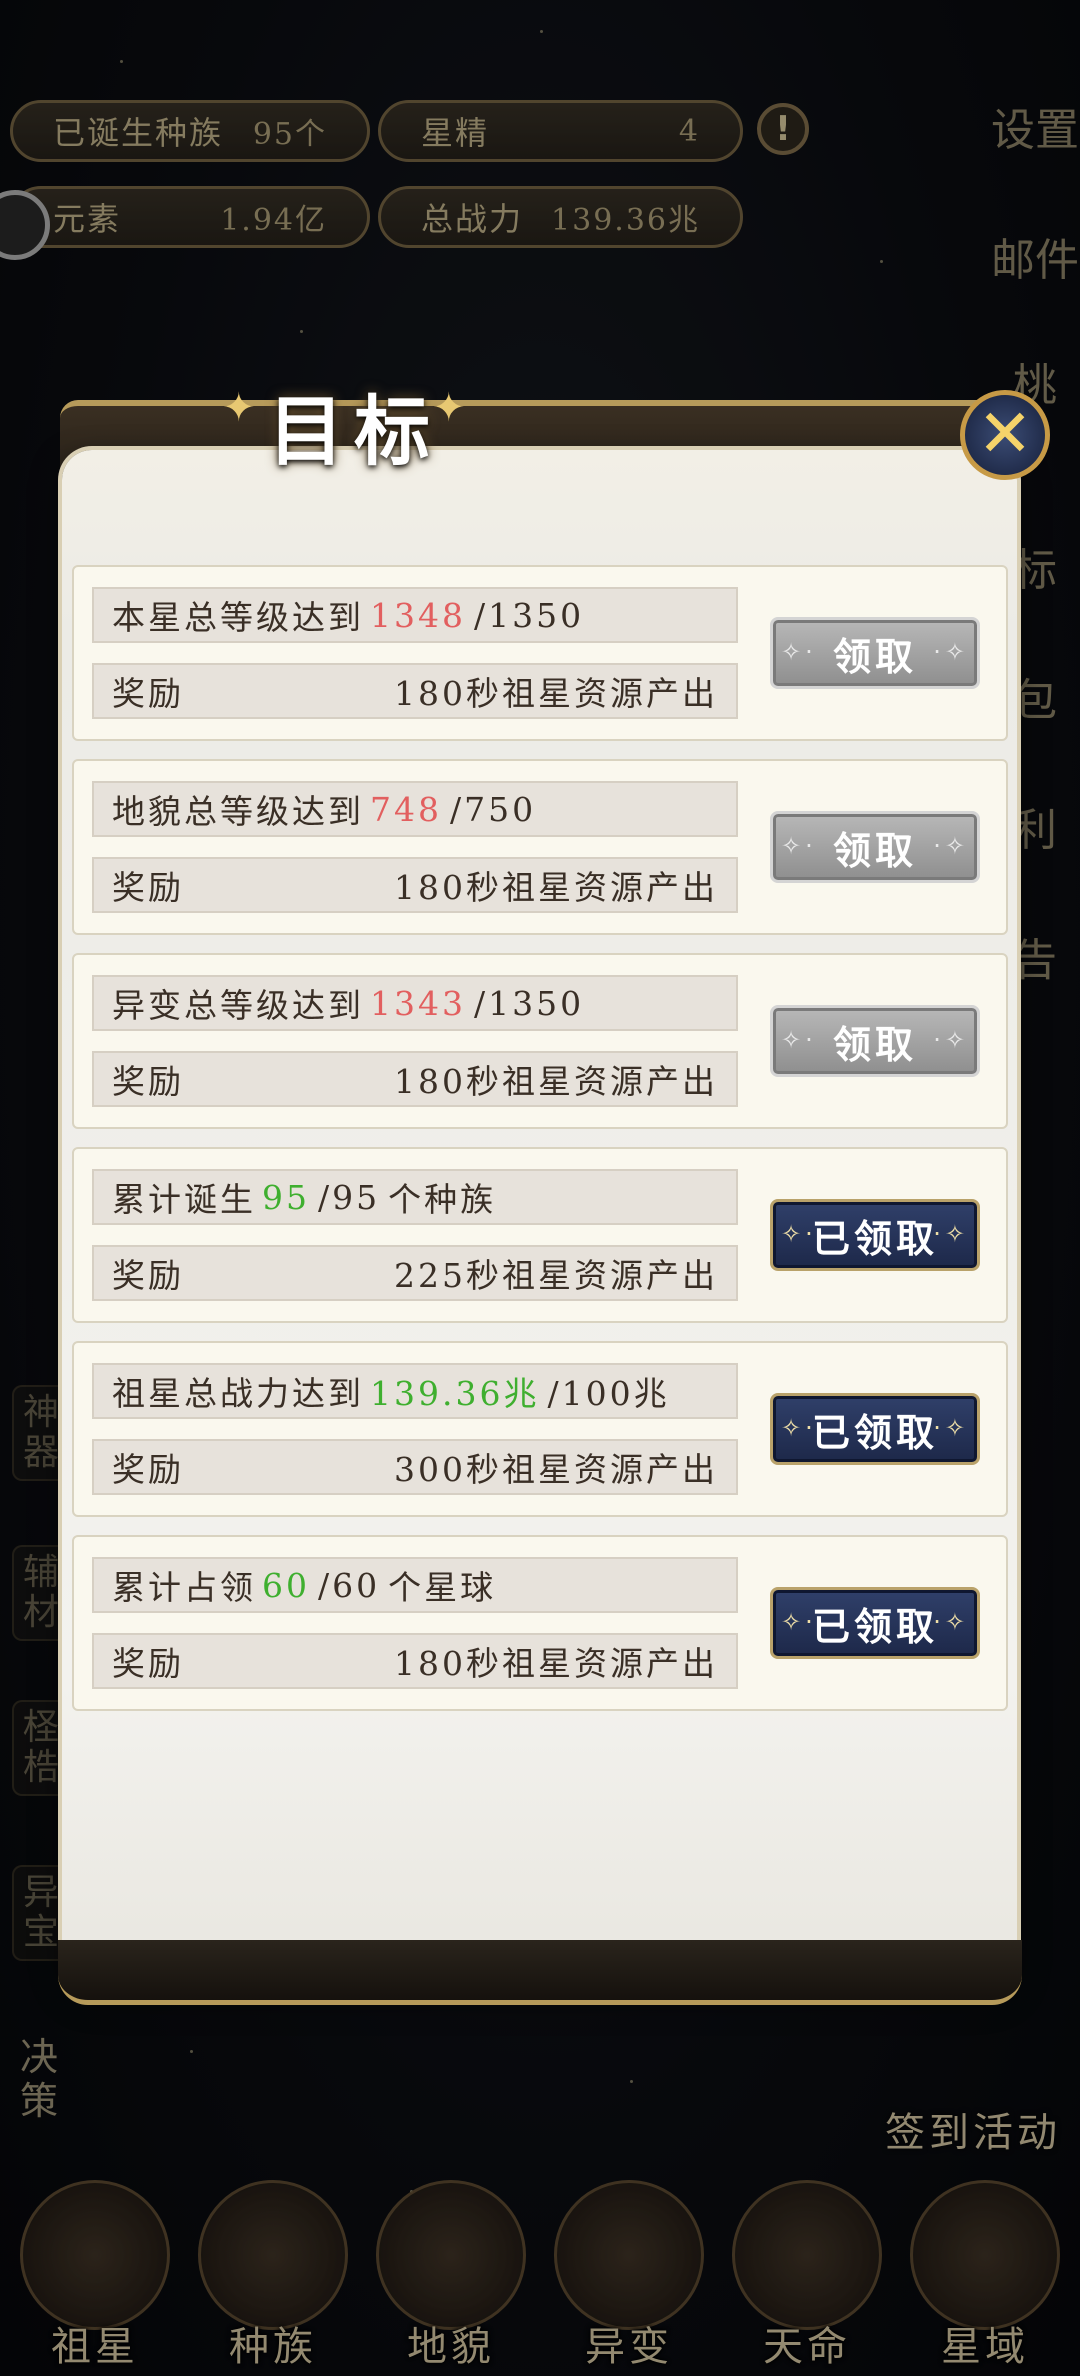  Describe the element at coordinates (449, 408) in the screenshot. I see `title-right-ornament-icon: ✦` at that location.